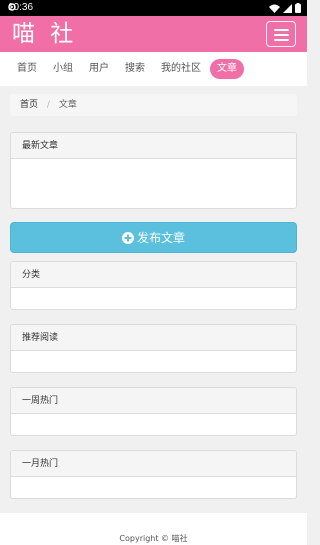 This screenshot has width=320, height=545. I want to click on menu-toggle-button, so click(281, 34).